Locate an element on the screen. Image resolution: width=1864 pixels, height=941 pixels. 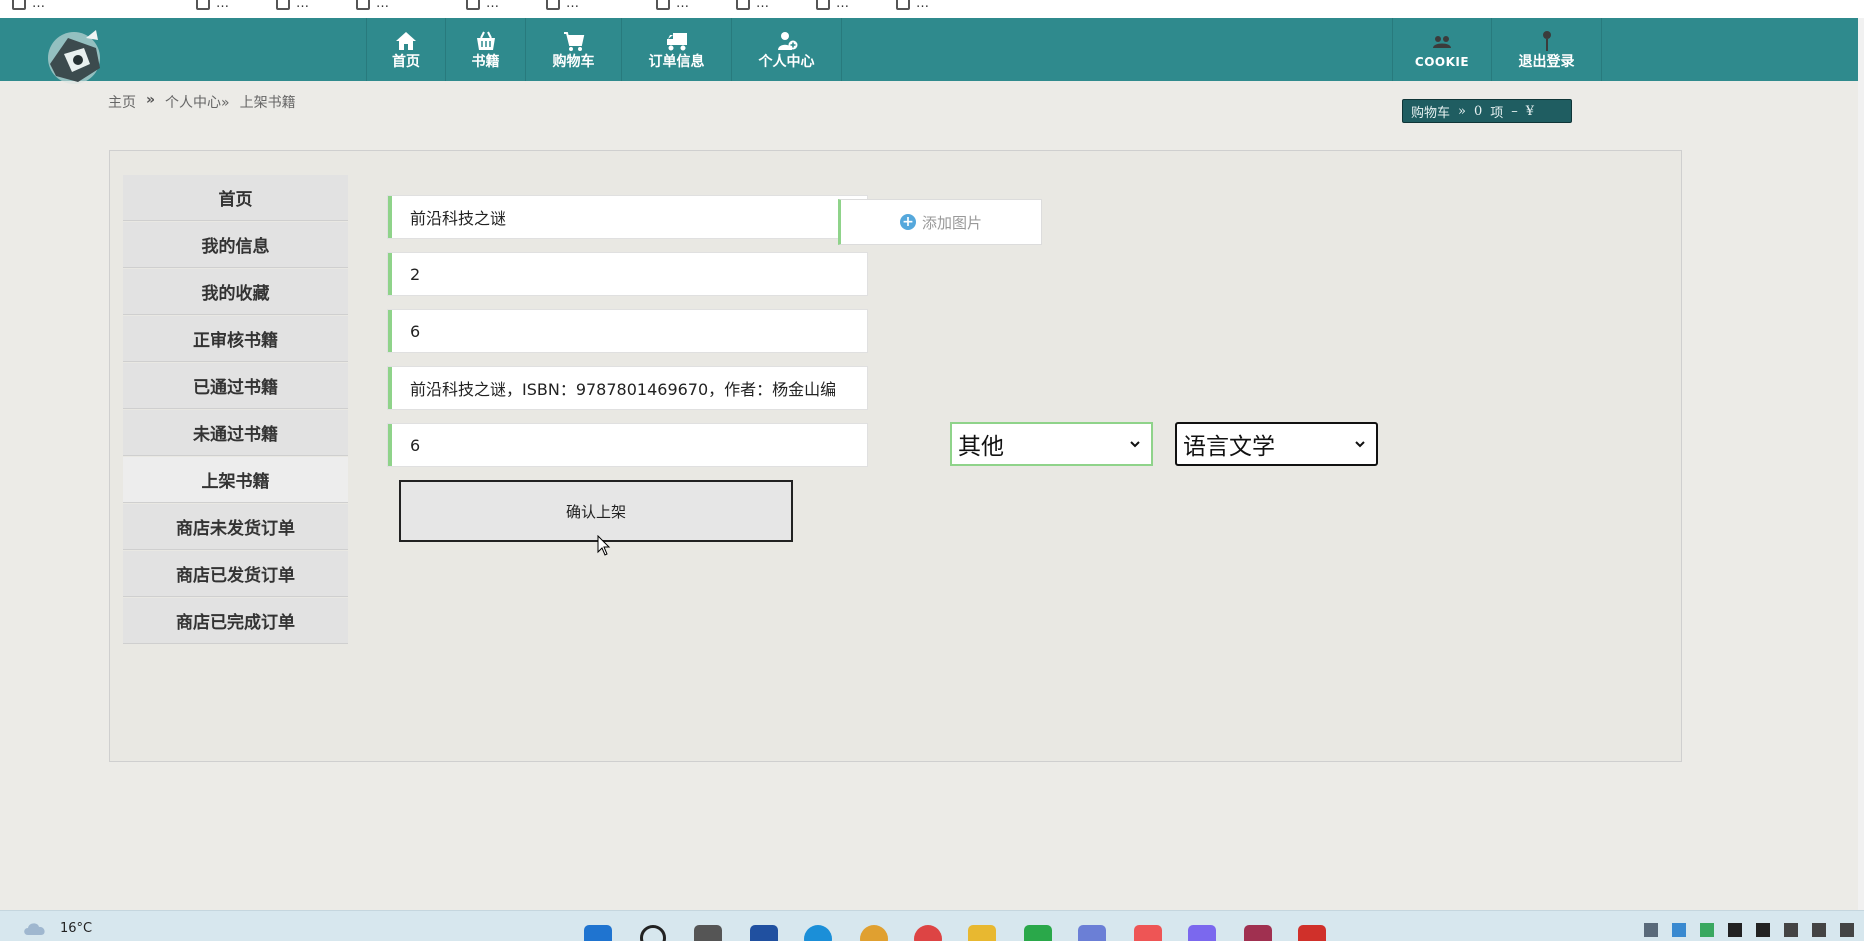
sidebar-item-unshipped-orders: 商店未发货订单 is located at coordinates (235, 527).